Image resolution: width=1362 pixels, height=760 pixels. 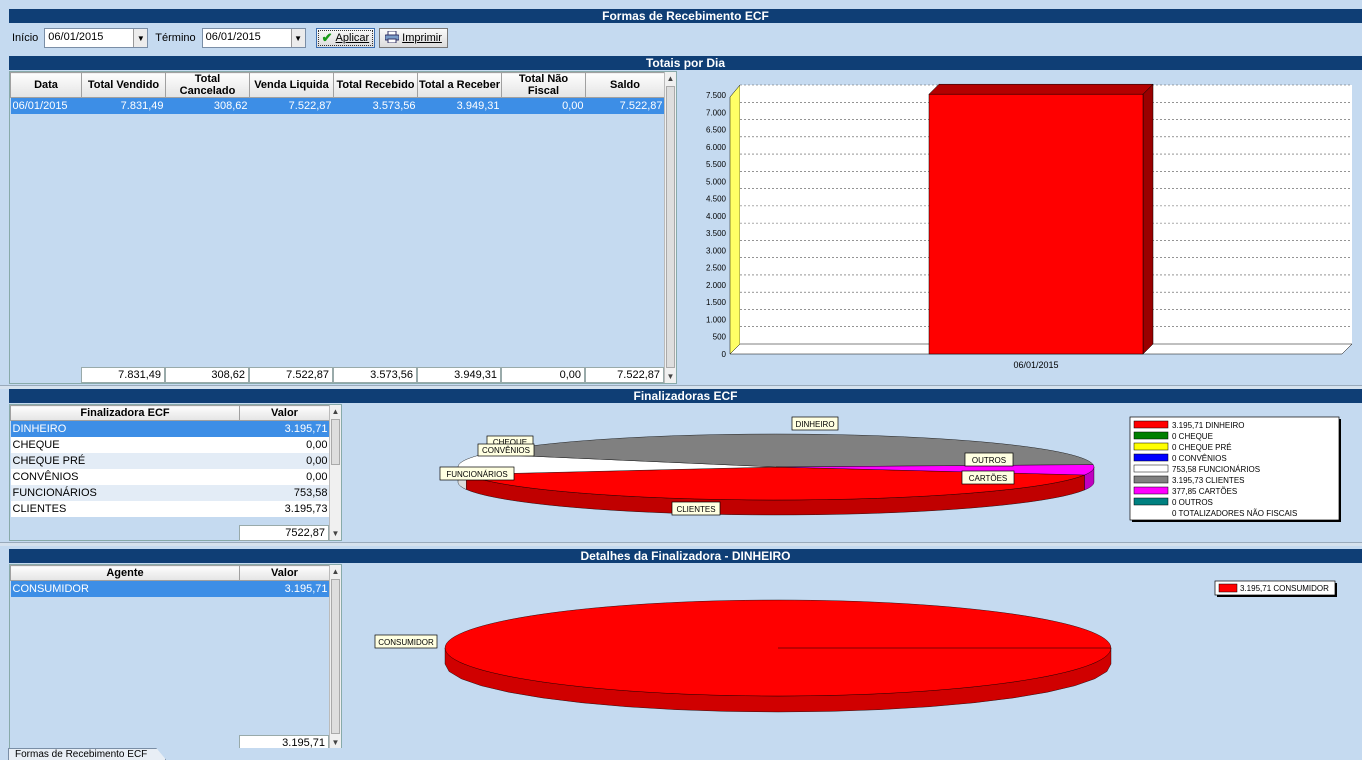 What do you see at coordinates (406, 641) in the screenshot?
I see `pie-label-consumidor: CONSUMIDOR` at bounding box center [406, 641].